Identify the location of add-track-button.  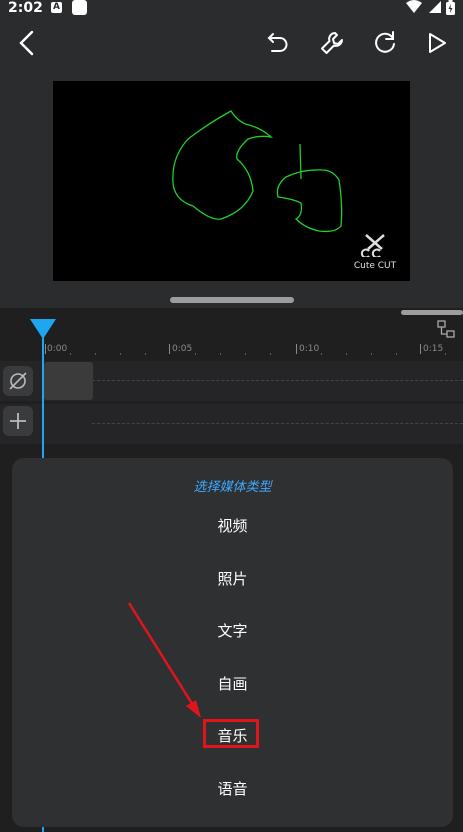
(18, 421).